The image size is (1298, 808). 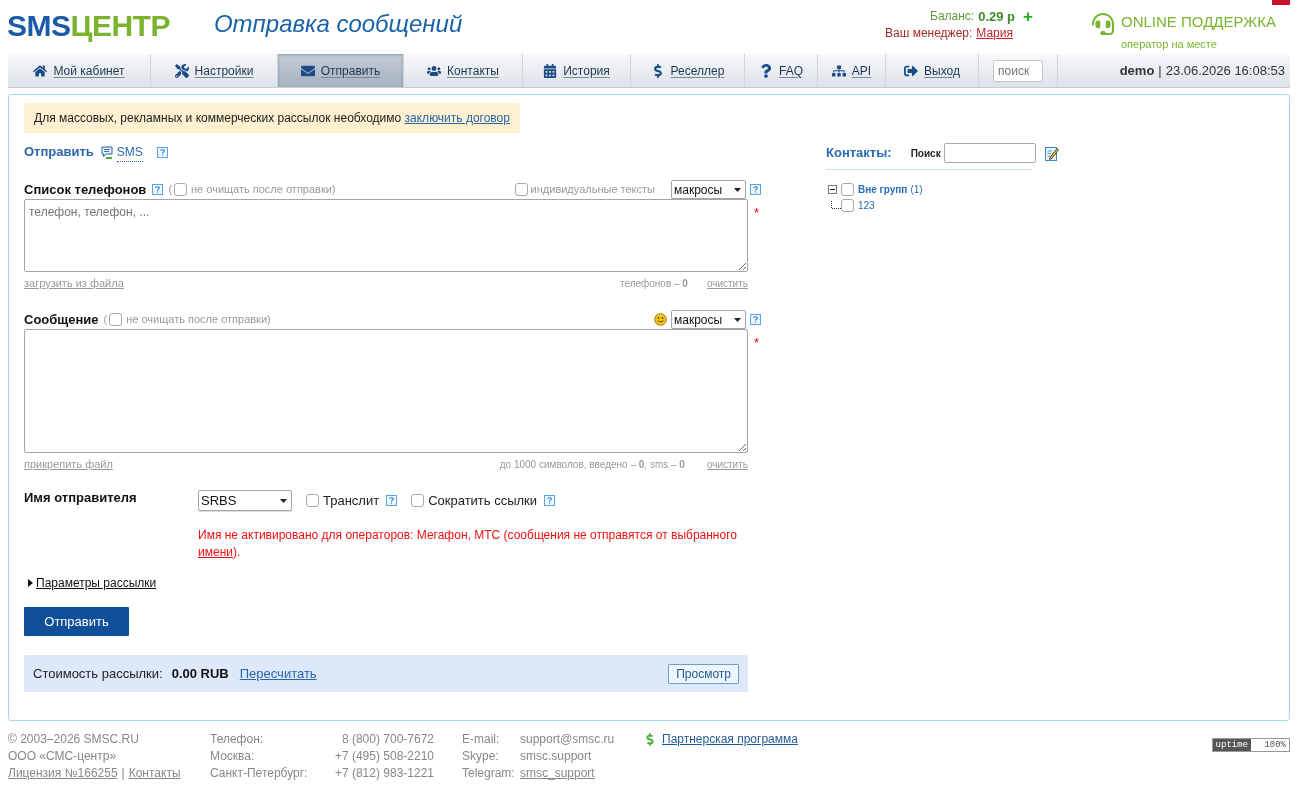 What do you see at coordinates (997, 16) in the screenshot?
I see `balance-value: 0.29 р` at bounding box center [997, 16].